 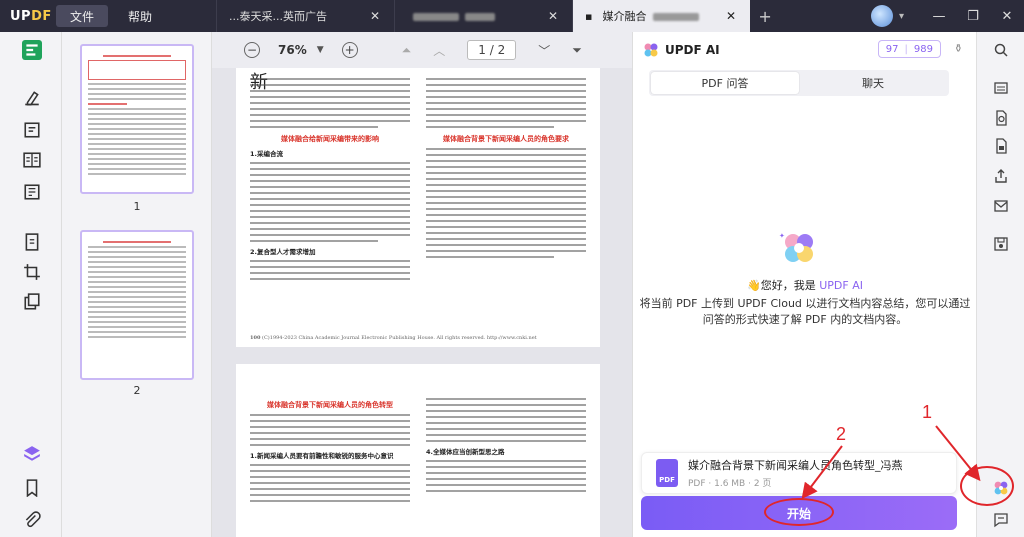 What do you see at coordinates (422, 50) in the screenshot?
I see `document-toolbar: − 76% ▼ + ⏶ ︿ 1 / 2 ﹀ ⏷` at bounding box center [422, 50].